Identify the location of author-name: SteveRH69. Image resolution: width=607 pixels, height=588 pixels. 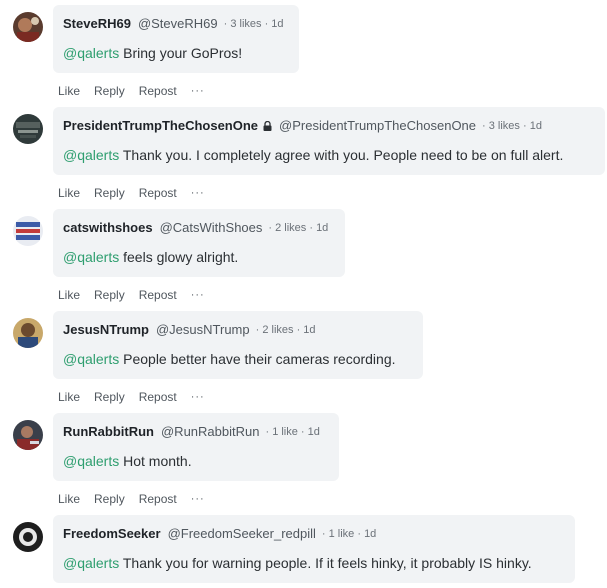
(97, 24).